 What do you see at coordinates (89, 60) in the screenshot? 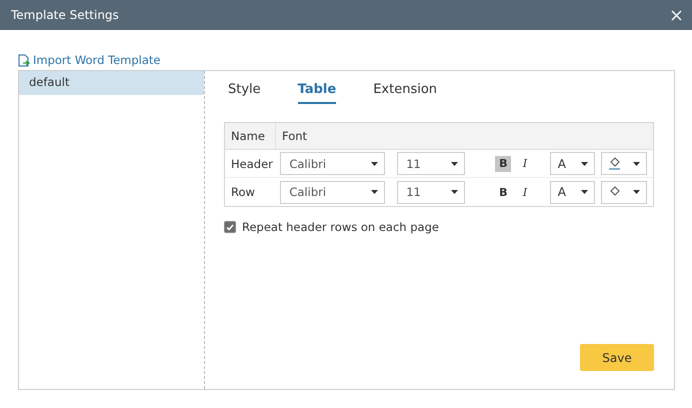
I see `import-template-link: Import Word Template` at bounding box center [89, 60].